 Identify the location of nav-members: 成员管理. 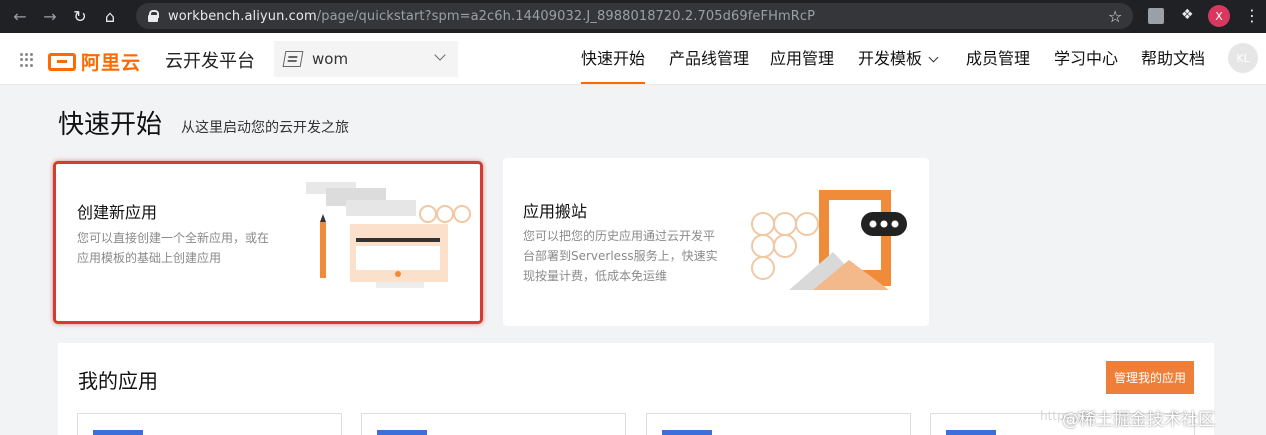
(998, 58).